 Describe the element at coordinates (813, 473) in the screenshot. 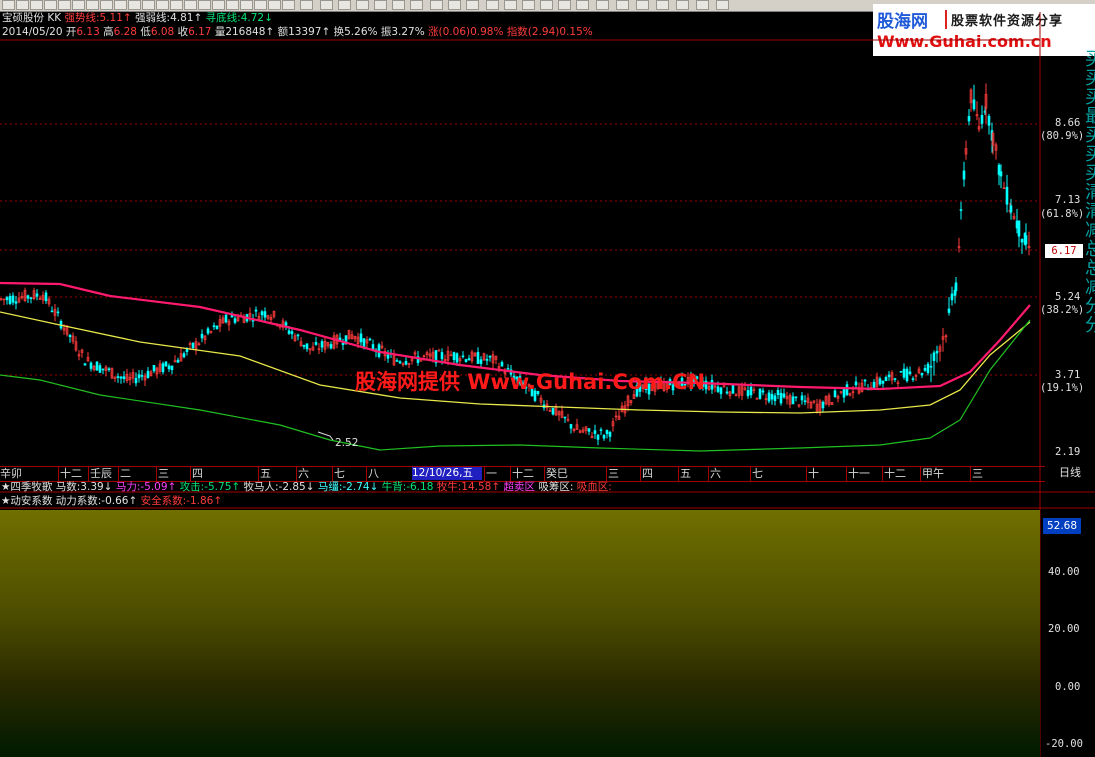

I see `time-label: 十` at that location.